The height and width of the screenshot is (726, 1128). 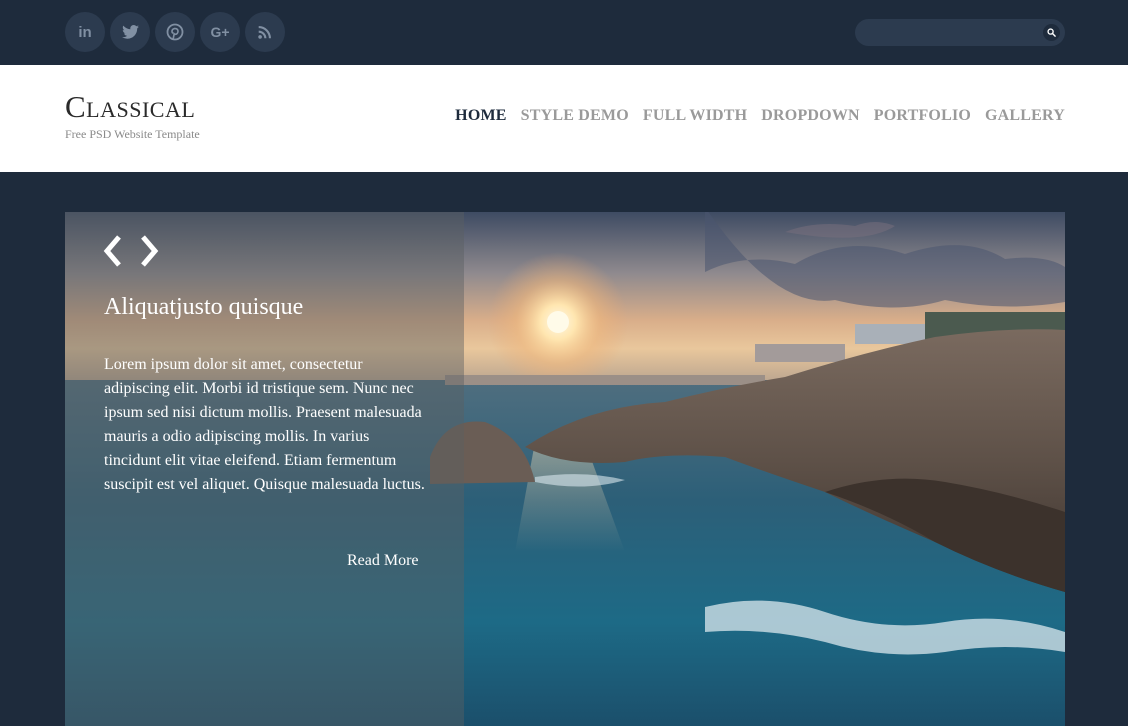 I want to click on twitter-button, so click(x=130, y=32).